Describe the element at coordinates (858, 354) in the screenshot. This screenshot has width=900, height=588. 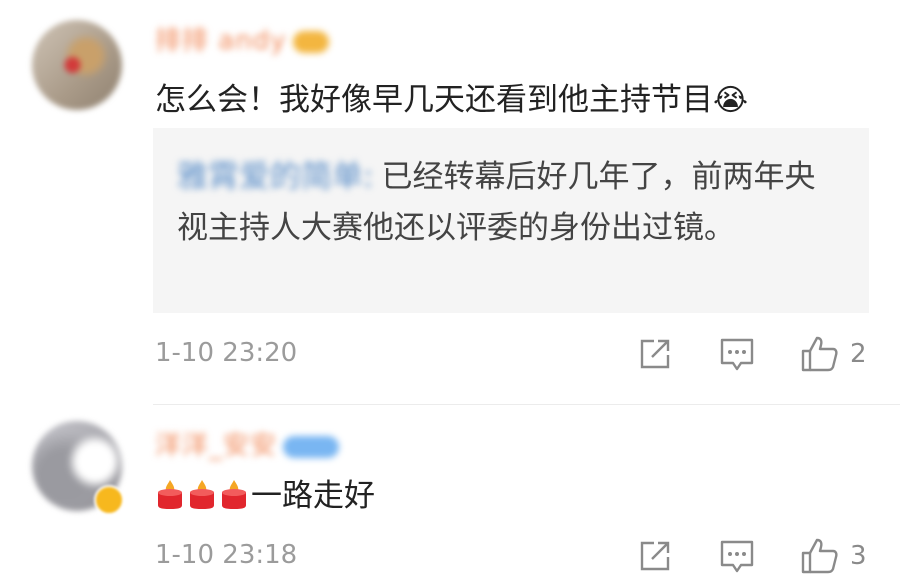
I see `like-count: 2` at that location.